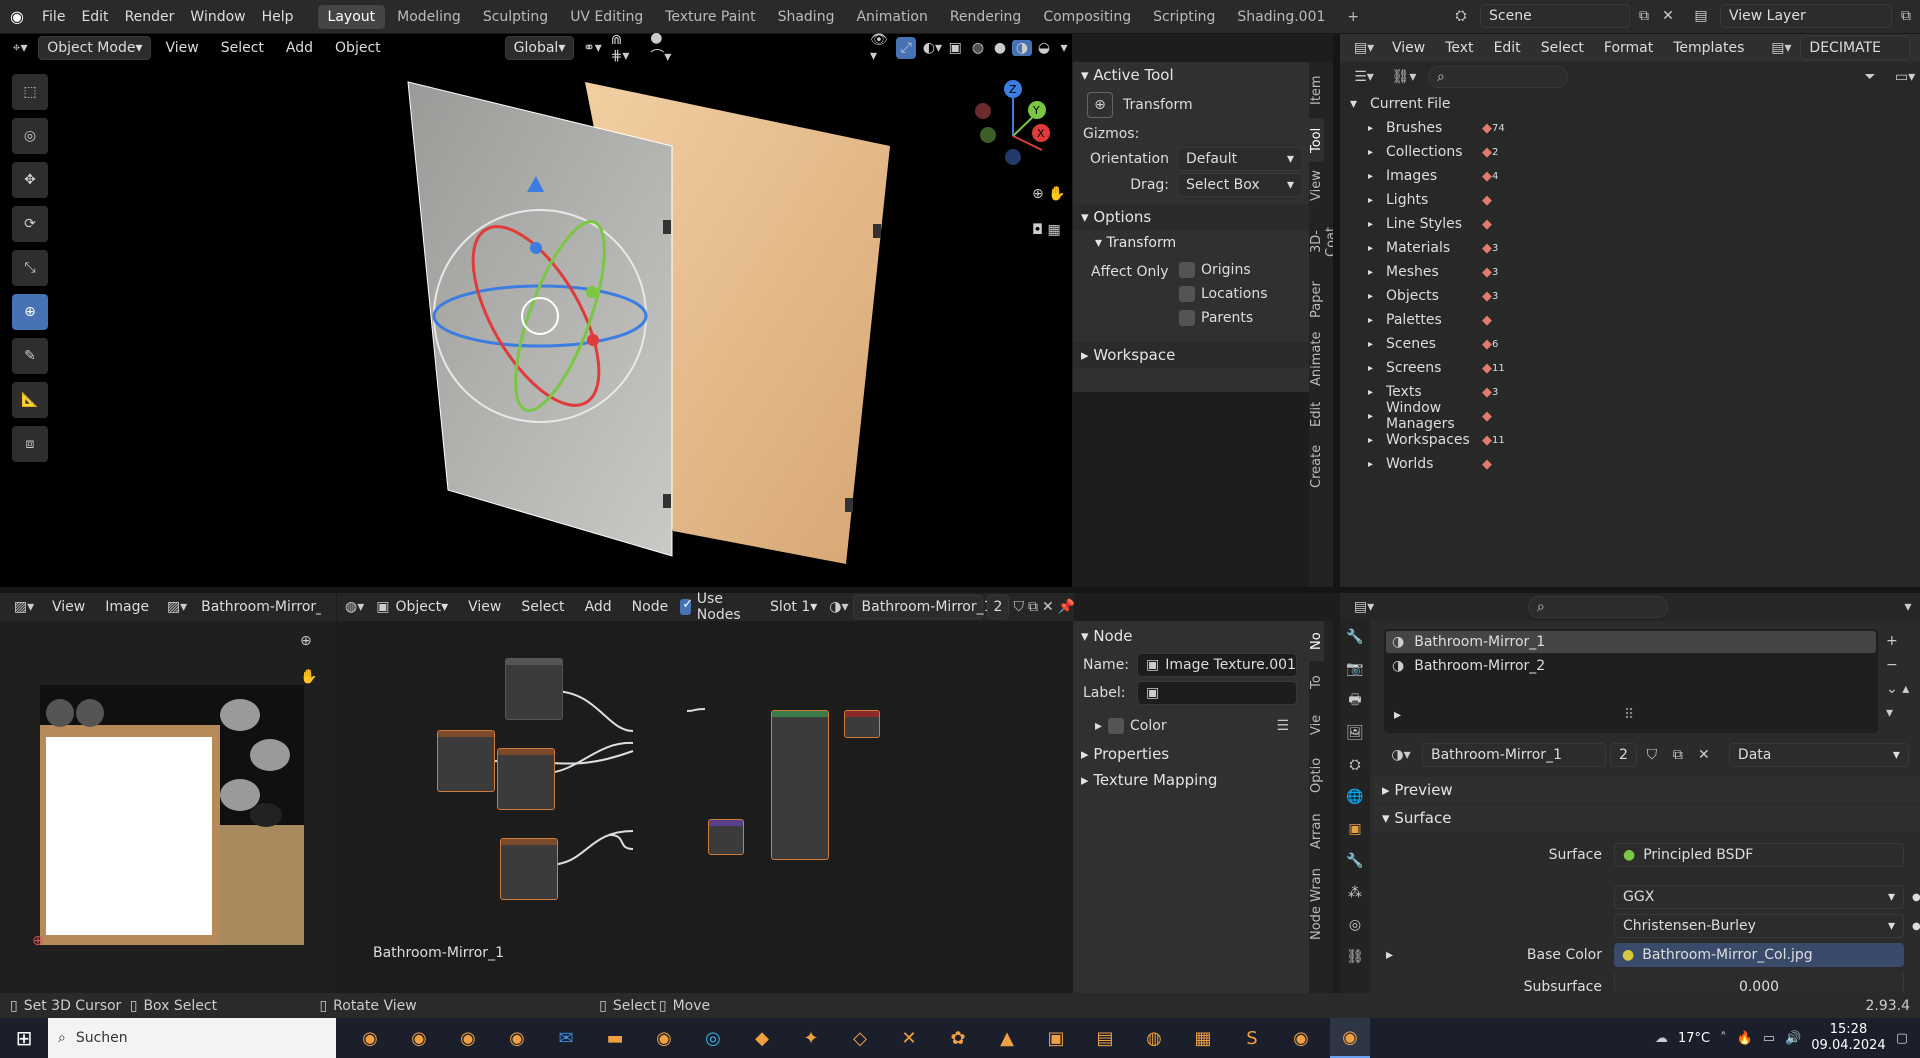 The image size is (1920, 1058). Describe the element at coordinates (1635, 128) in the screenshot. I see `outliner-item-brushes: ▸ Brushes ◆ 74` at that location.